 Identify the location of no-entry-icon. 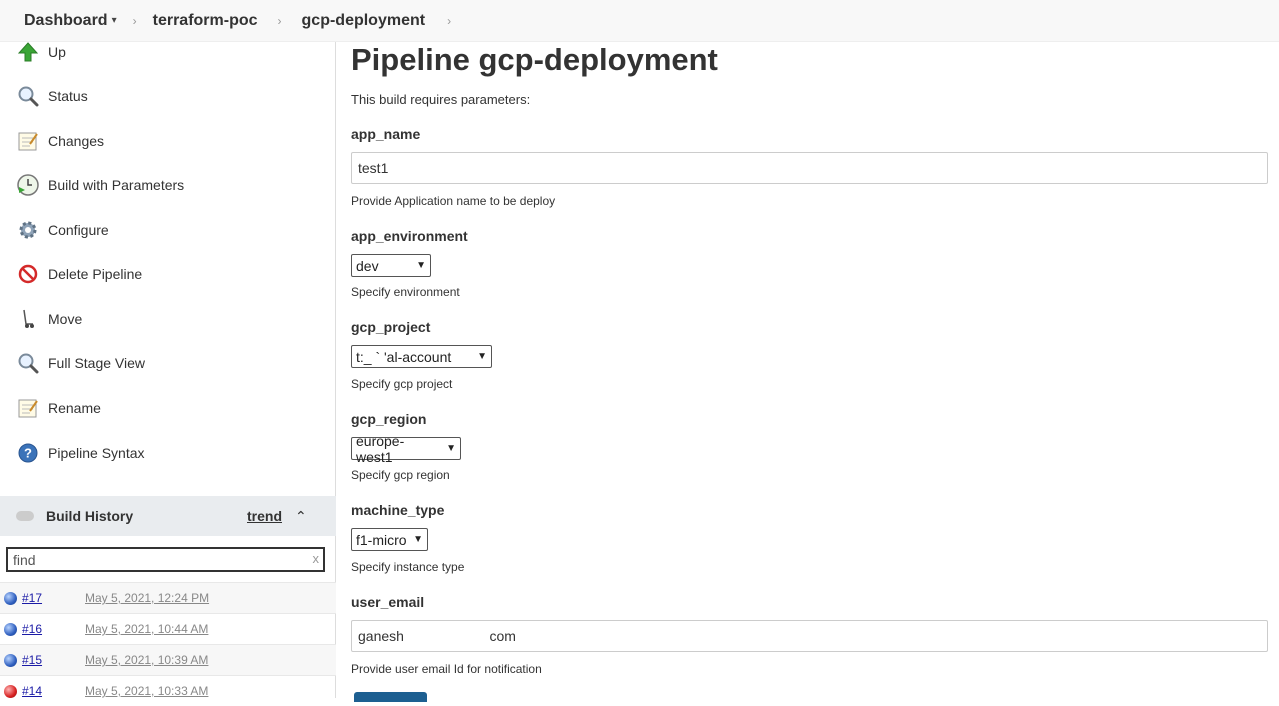
(28, 274).